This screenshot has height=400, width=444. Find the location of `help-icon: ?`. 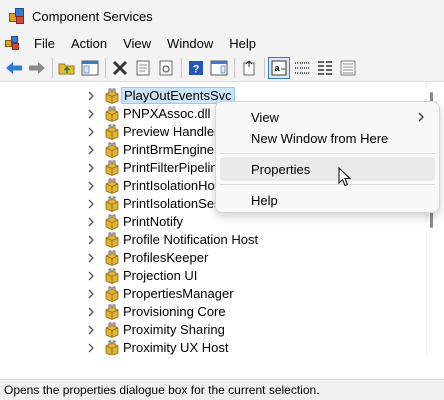

help-icon: ? is located at coordinates (196, 68).